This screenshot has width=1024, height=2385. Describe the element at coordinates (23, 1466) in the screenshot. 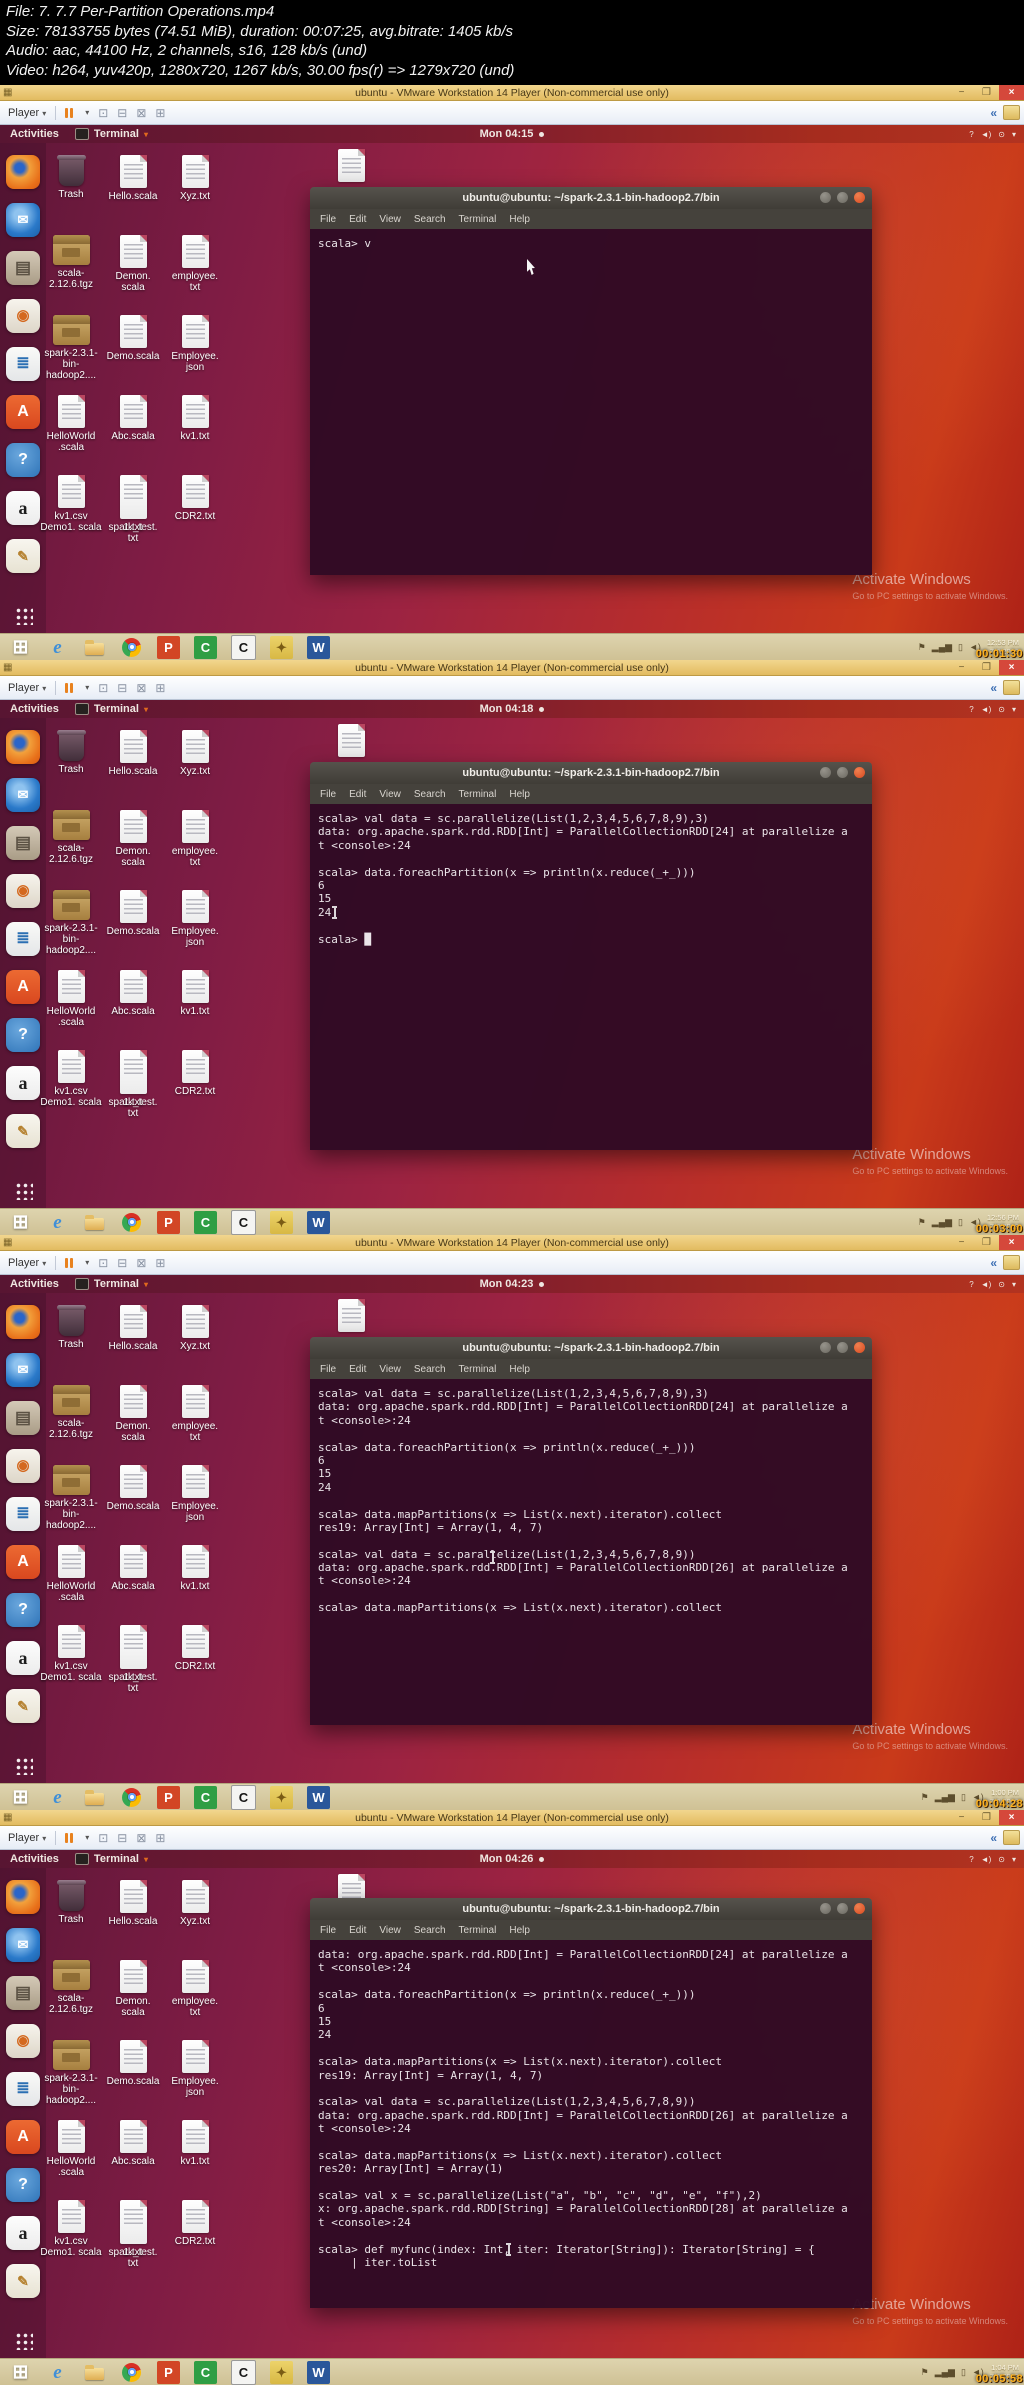

I see `dock-app-icon: ◉` at that location.